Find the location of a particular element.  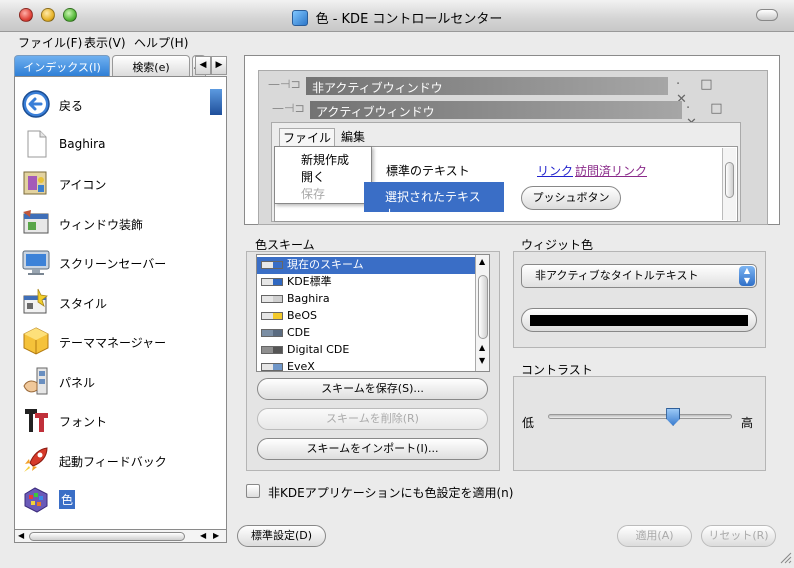

window-title-wrap: 色 - KDE コントロールセンター is located at coordinates (397, 17).